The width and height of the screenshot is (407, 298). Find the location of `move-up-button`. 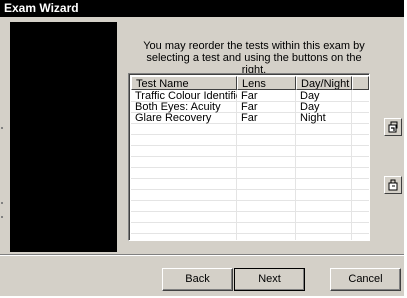

move-up-button is located at coordinates (393, 127).